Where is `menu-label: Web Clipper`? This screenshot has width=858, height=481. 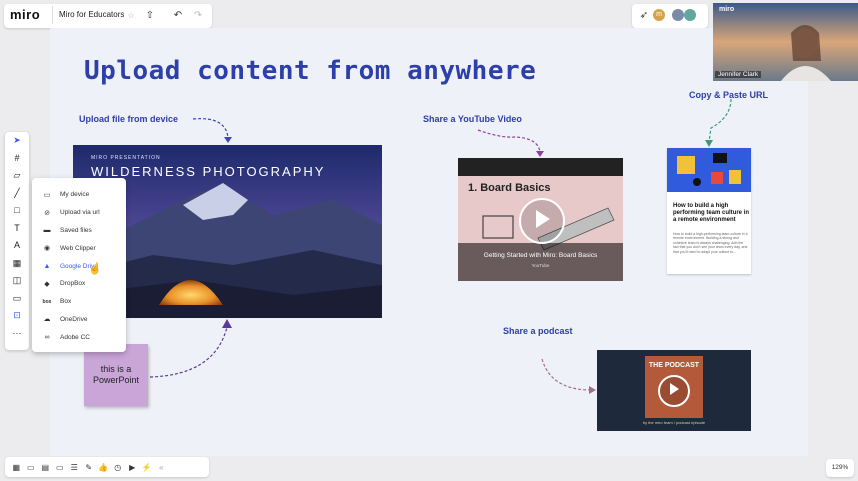 menu-label: Web Clipper is located at coordinates (78, 248).